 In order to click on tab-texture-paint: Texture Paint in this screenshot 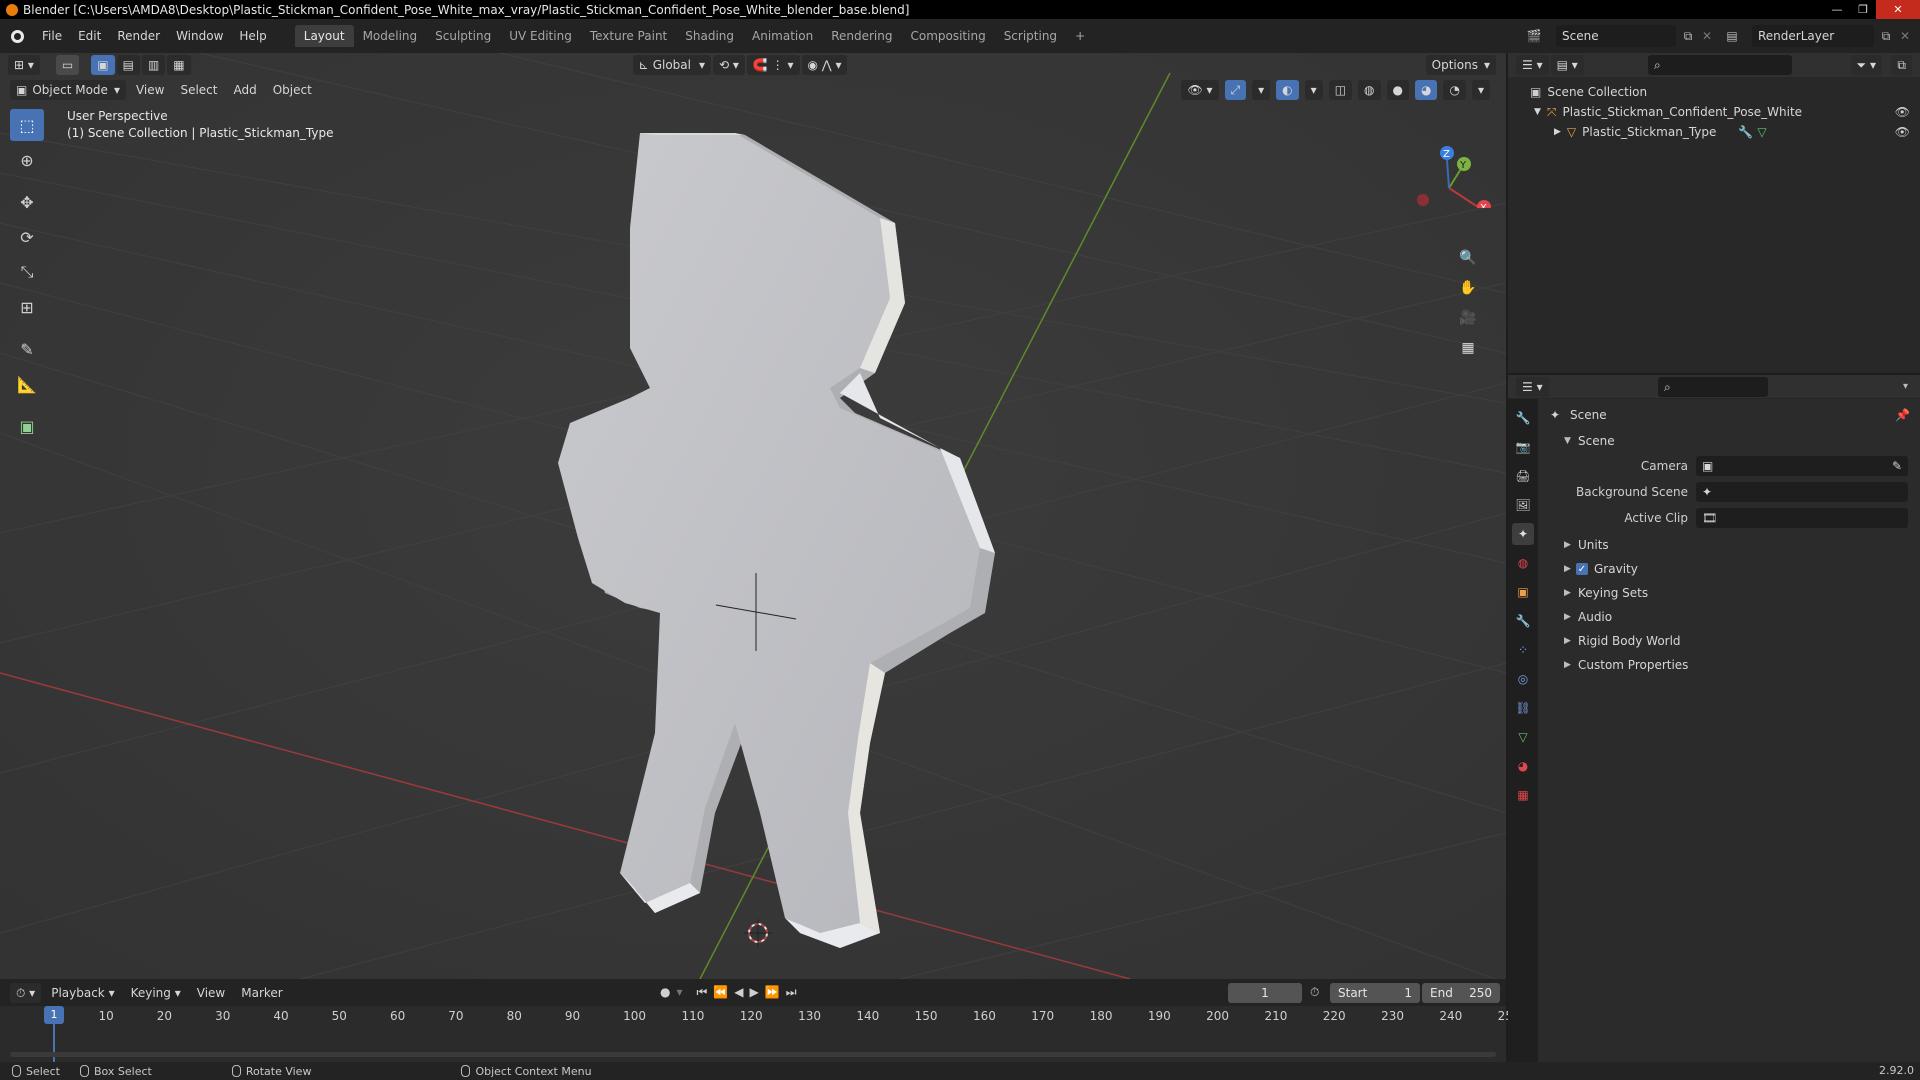, I will do `click(628, 36)`.